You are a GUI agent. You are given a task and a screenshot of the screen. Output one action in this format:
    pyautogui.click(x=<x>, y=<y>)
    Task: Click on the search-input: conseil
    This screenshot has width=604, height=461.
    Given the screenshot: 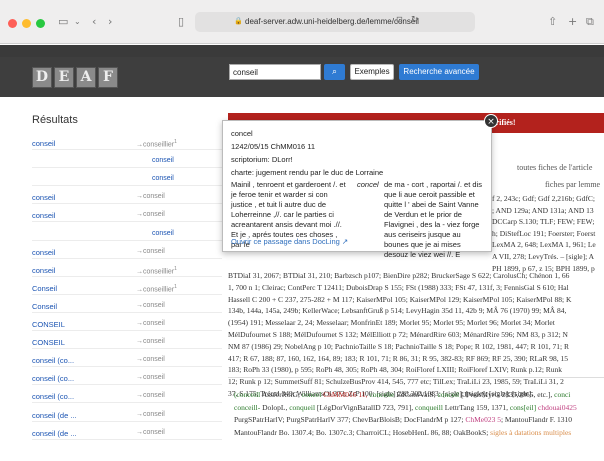 What is the action you would take?
    pyautogui.click(x=275, y=72)
    